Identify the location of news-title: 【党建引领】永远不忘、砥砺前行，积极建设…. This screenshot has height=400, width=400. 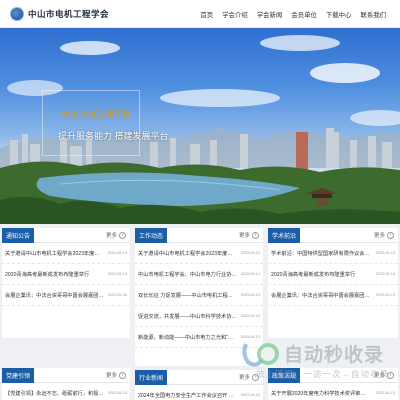
(55, 393).